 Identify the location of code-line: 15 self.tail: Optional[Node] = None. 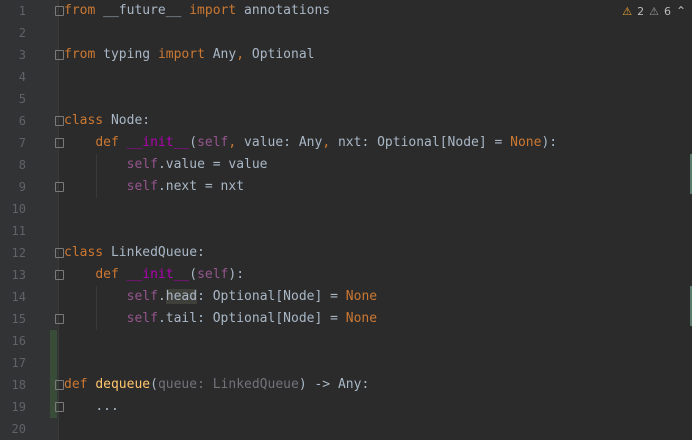
(346, 319).